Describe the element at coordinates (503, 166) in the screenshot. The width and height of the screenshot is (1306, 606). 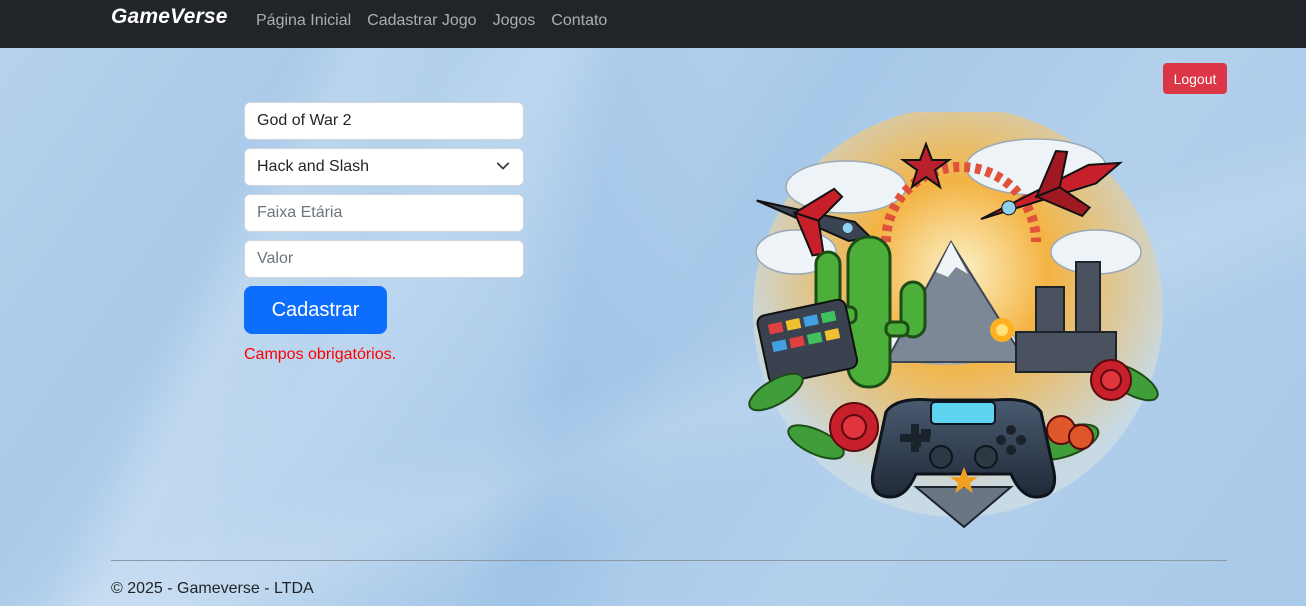
I see `chevron-down-icon` at that location.